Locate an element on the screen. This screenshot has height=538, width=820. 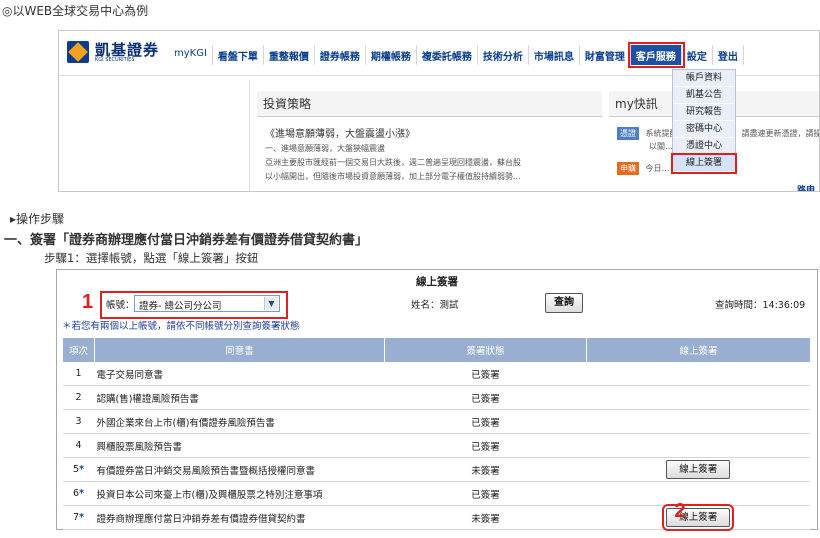
row-no: 1 is located at coordinates (78, 374).